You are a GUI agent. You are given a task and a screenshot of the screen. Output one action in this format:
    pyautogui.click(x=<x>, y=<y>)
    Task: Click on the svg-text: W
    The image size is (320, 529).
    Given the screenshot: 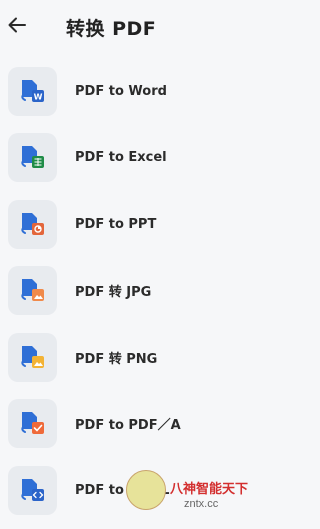 What is the action you would take?
    pyautogui.click(x=38, y=96)
    